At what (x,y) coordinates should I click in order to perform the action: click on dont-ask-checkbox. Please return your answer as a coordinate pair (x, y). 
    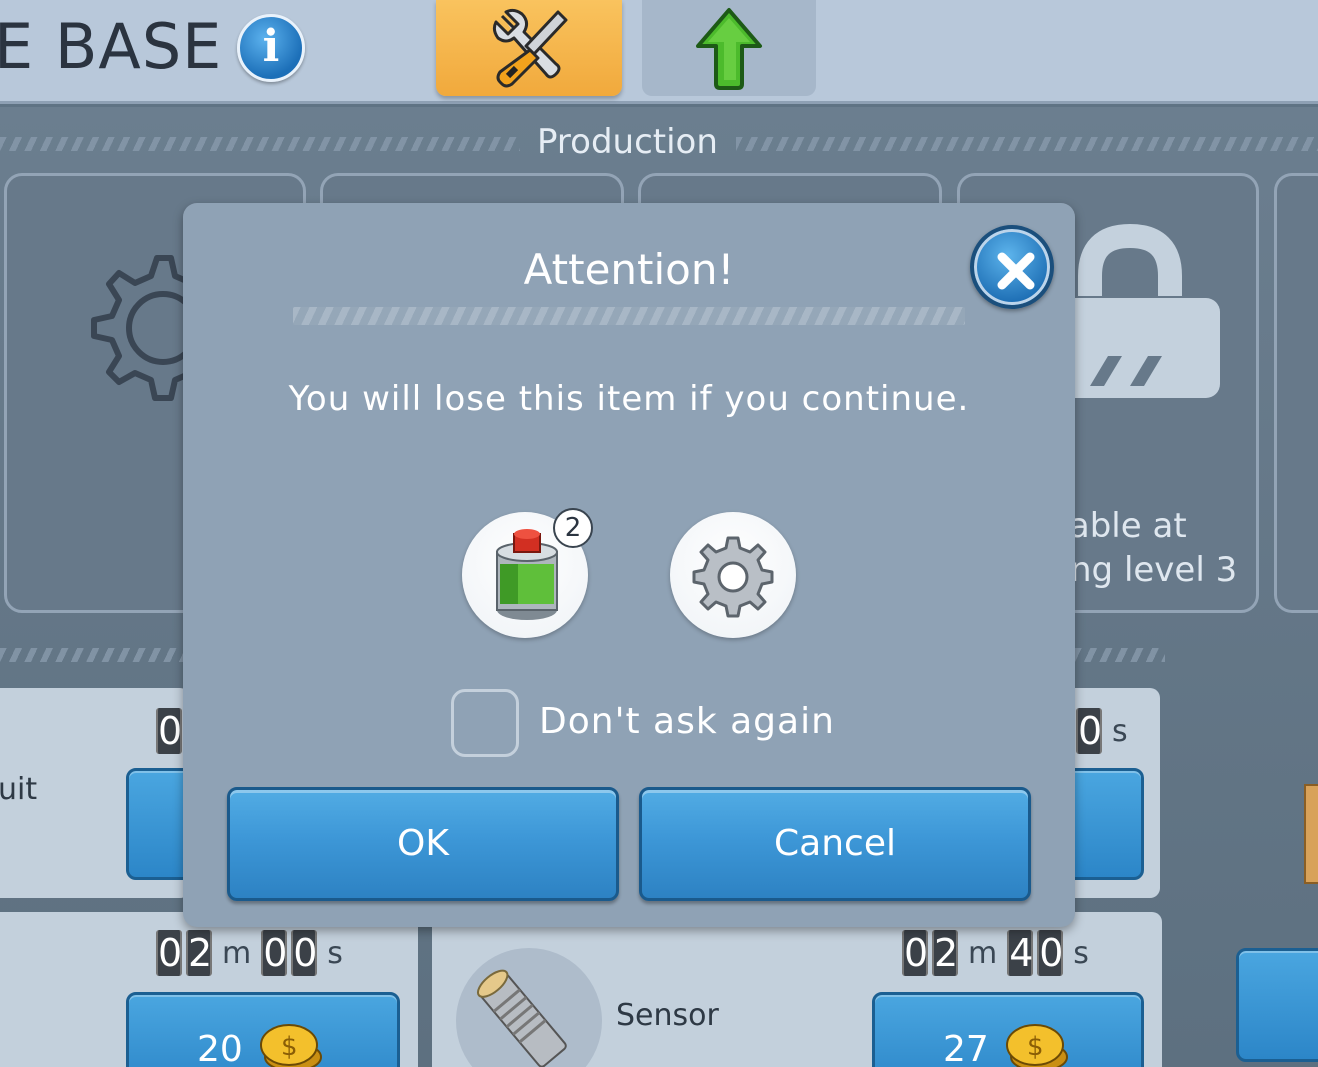
    Looking at the image, I should click on (485, 723).